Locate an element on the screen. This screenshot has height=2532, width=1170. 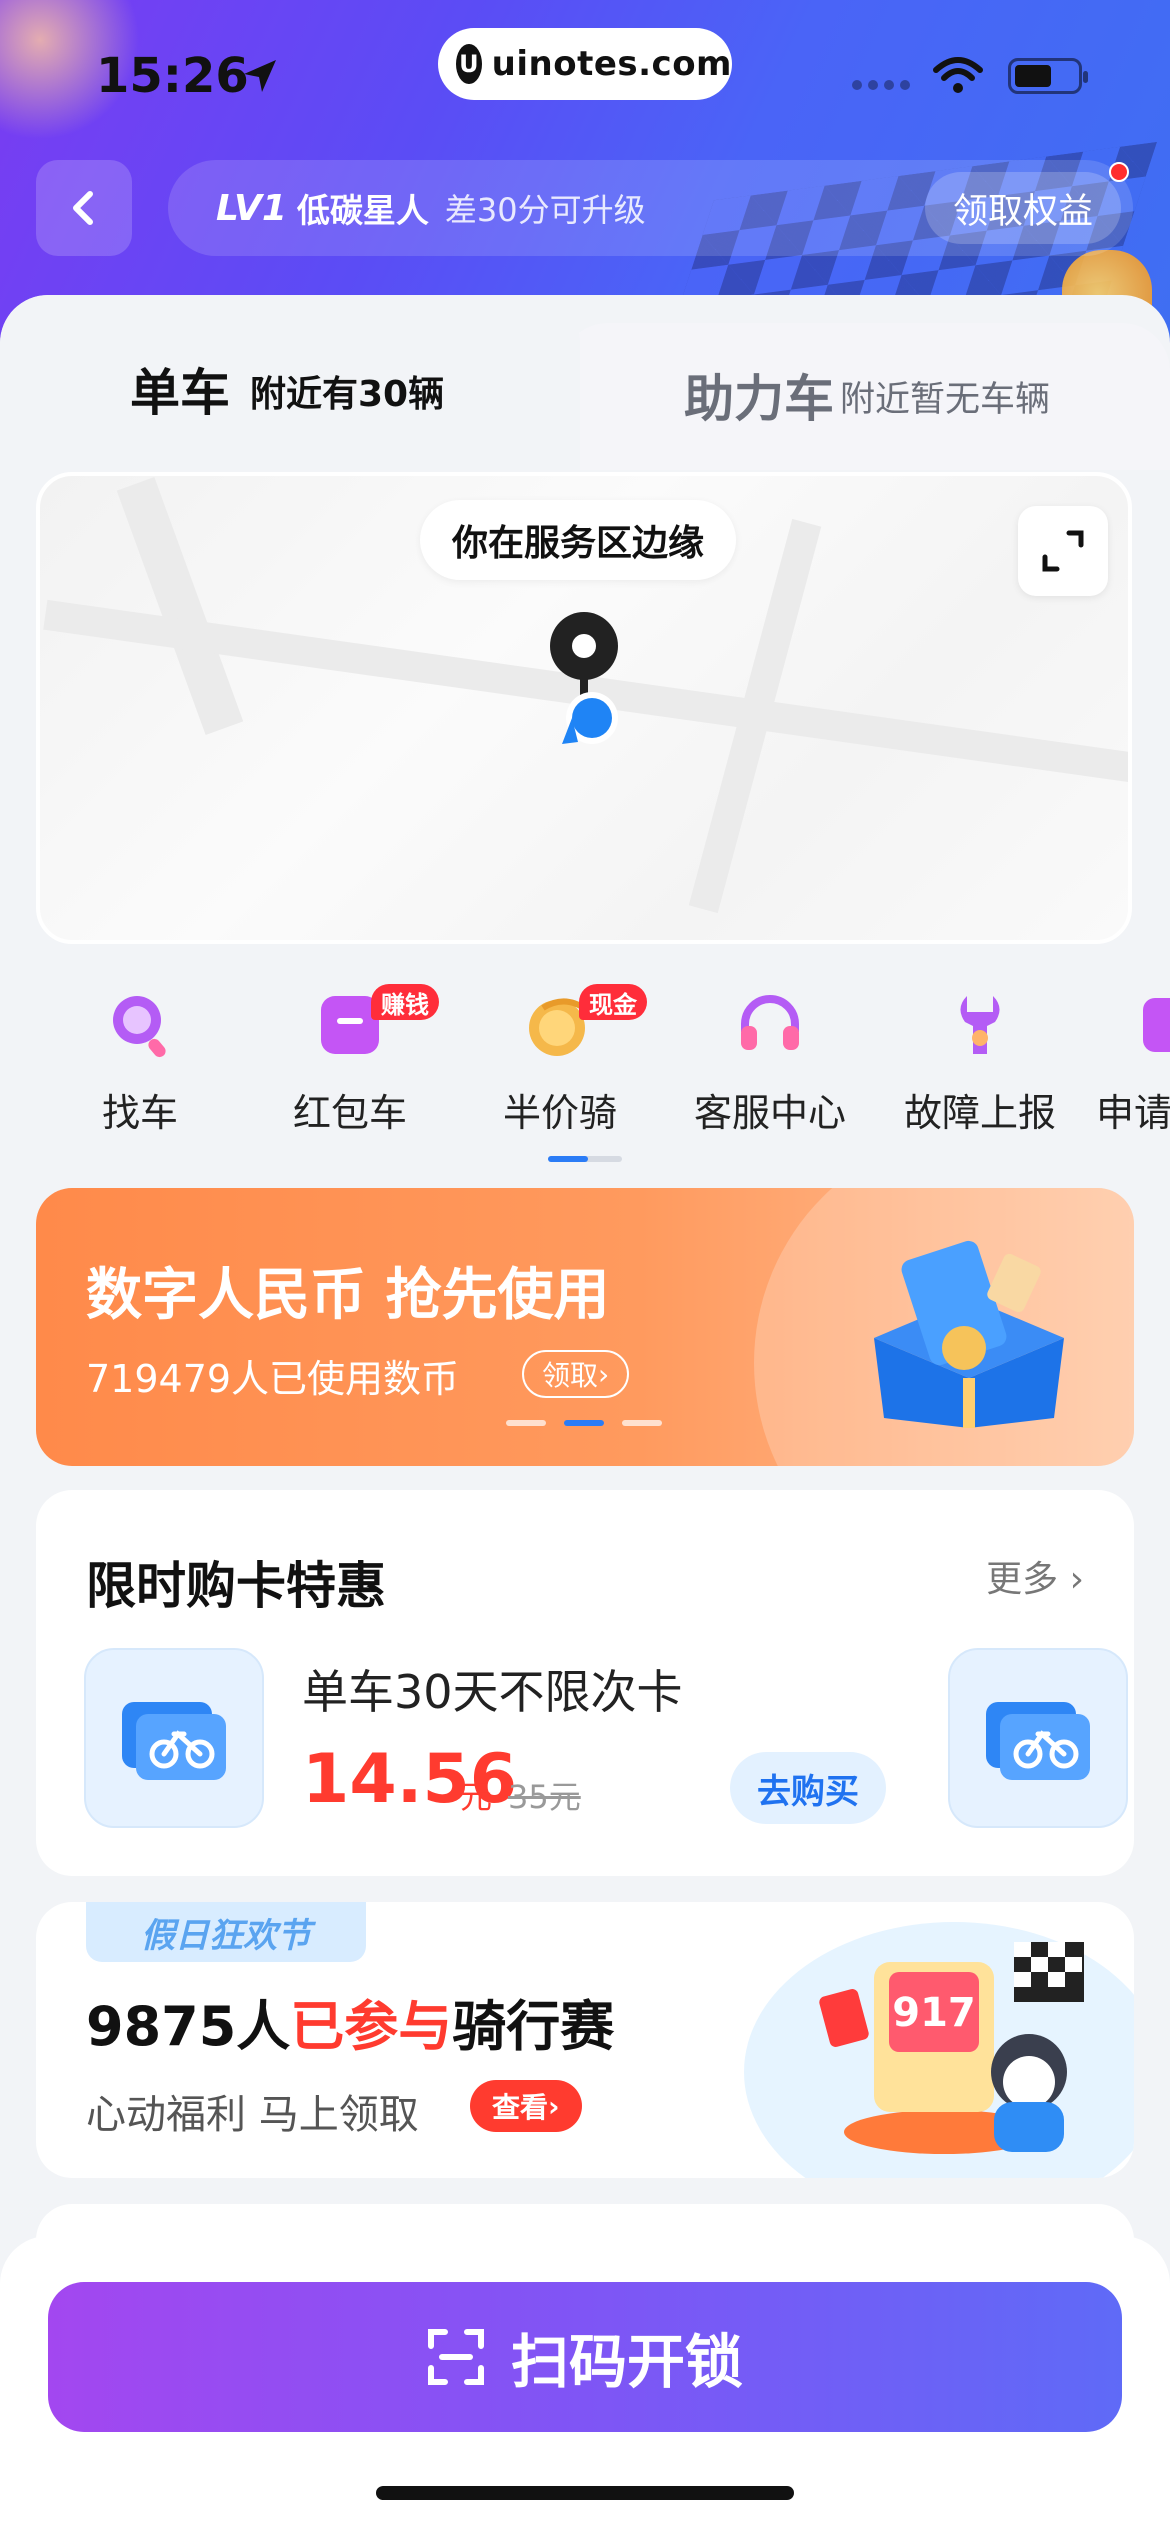
offer-name: 单车30天不限次卡 is located at coordinates (492, 1692).